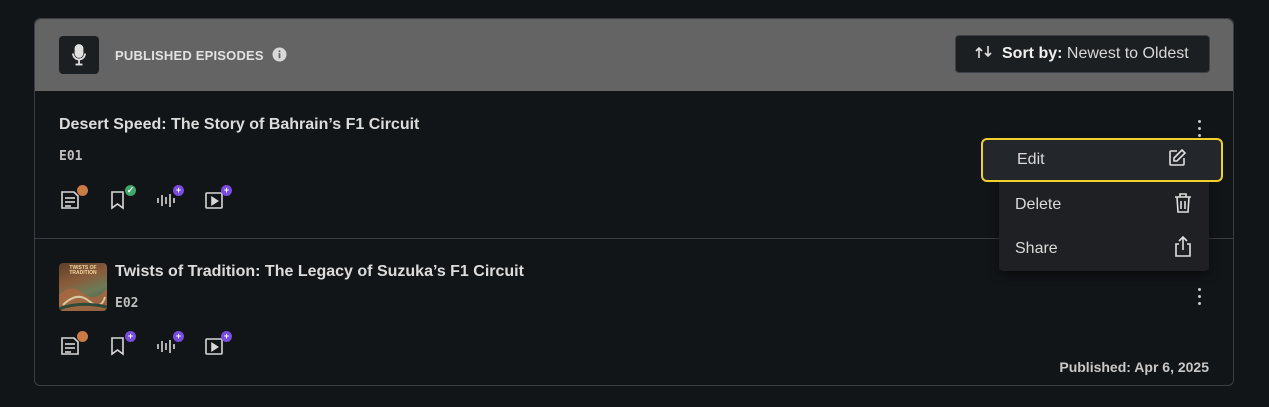 Image resolution: width=1269 pixels, height=407 pixels. Describe the element at coordinates (79, 55) in the screenshot. I see `microphone-icon` at that location.